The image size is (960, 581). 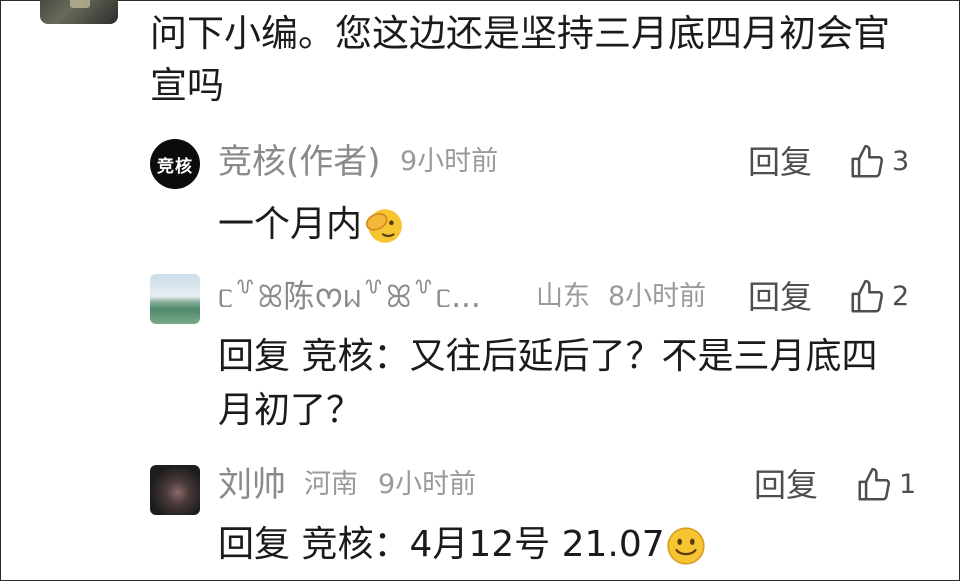 What do you see at coordinates (901, 296) in the screenshot?
I see `like-count: 2` at bounding box center [901, 296].